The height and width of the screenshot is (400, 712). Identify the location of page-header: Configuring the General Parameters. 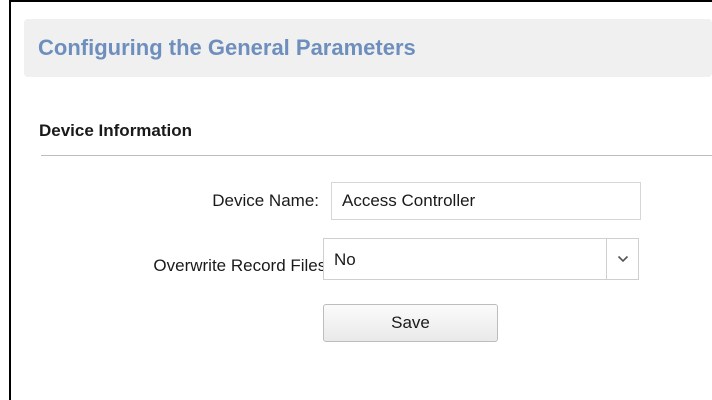
(368, 48).